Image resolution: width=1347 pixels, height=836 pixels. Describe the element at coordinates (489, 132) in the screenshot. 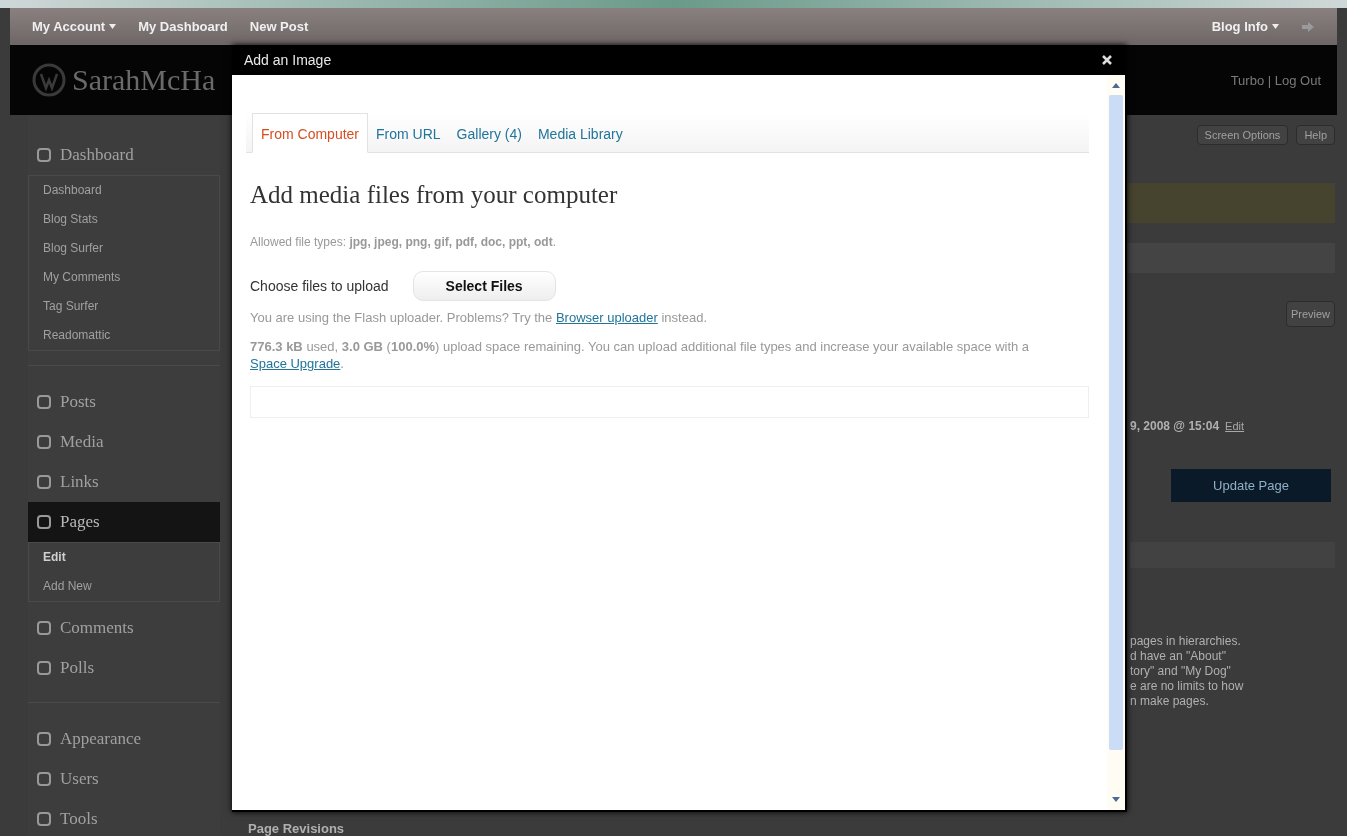

I see `tab: Gallery (4)` at that location.